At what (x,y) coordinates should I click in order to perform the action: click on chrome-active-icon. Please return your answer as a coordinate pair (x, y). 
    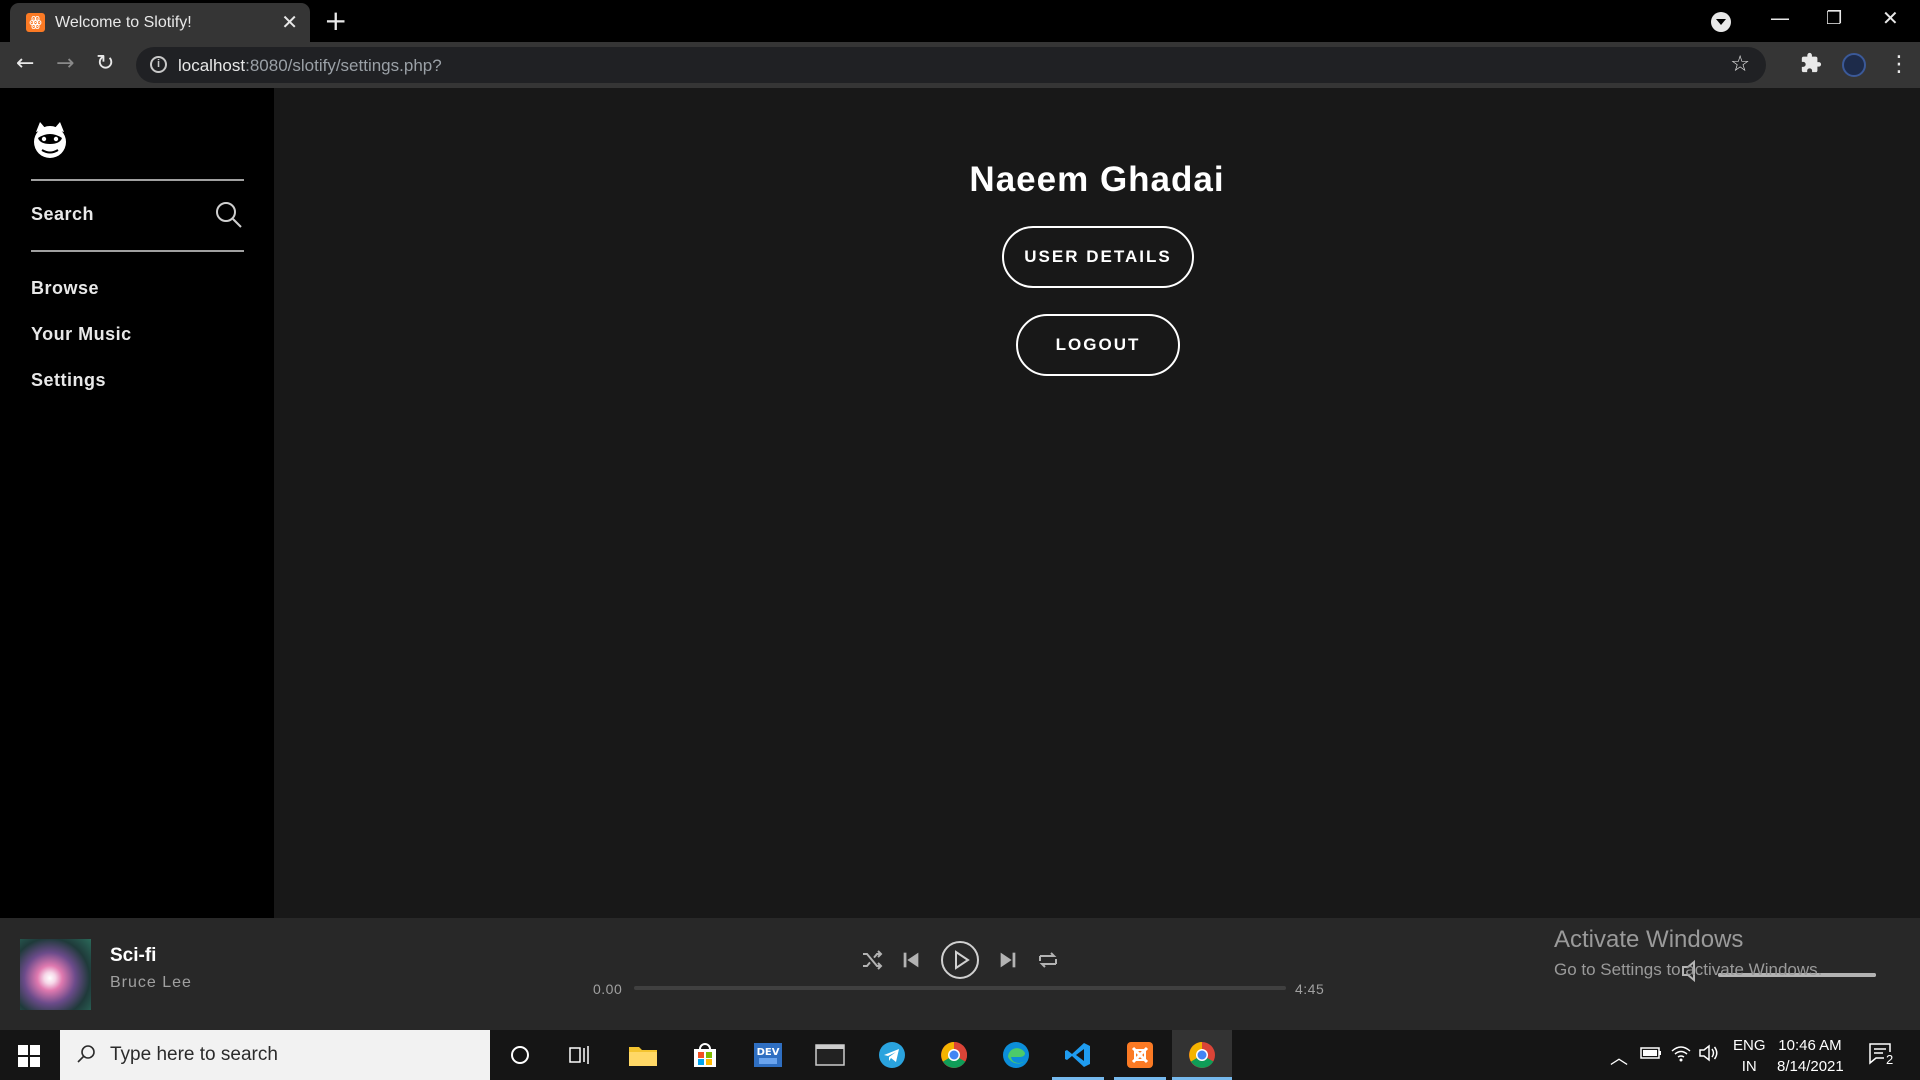
    Looking at the image, I should click on (1202, 1055).